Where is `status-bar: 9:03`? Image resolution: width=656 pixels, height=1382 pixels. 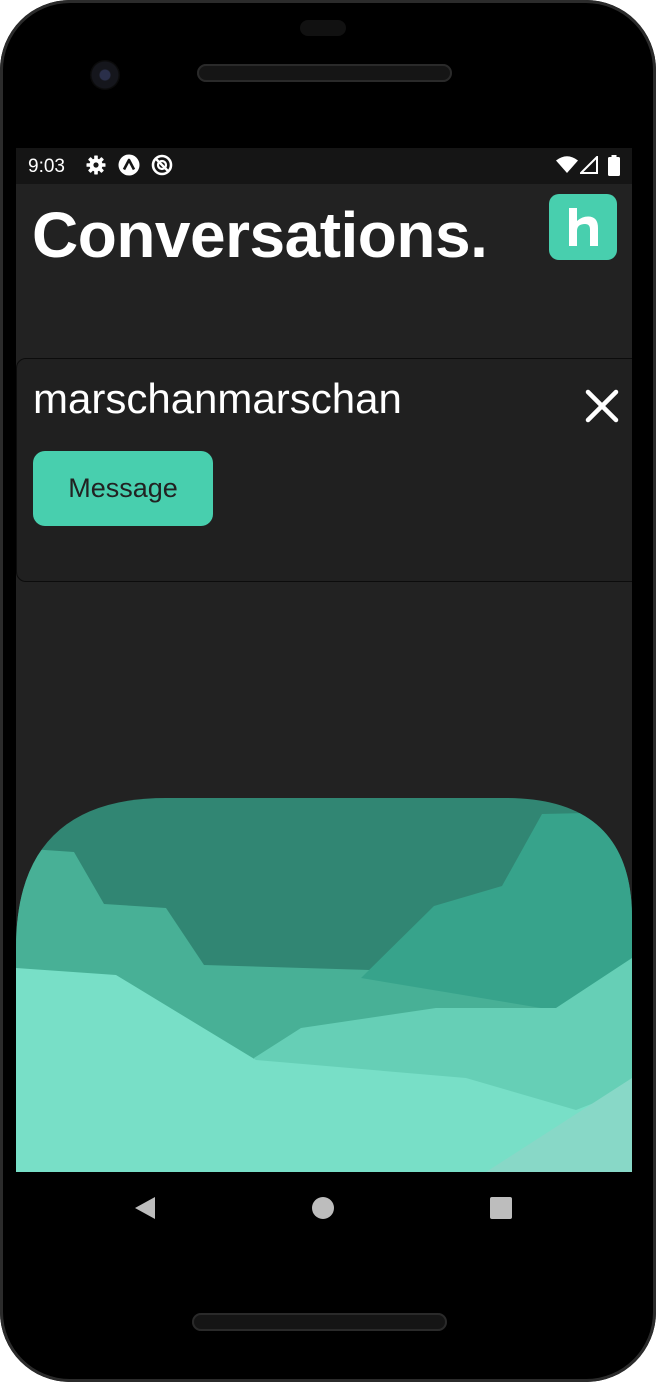
status-bar: 9:03 is located at coordinates (324, 166).